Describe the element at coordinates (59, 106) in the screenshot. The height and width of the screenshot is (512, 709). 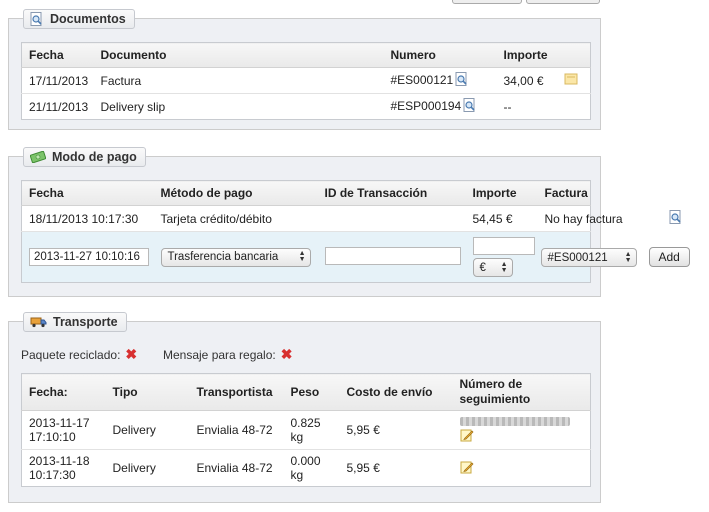
I see `cell-fecha: 21/11/2013` at that location.